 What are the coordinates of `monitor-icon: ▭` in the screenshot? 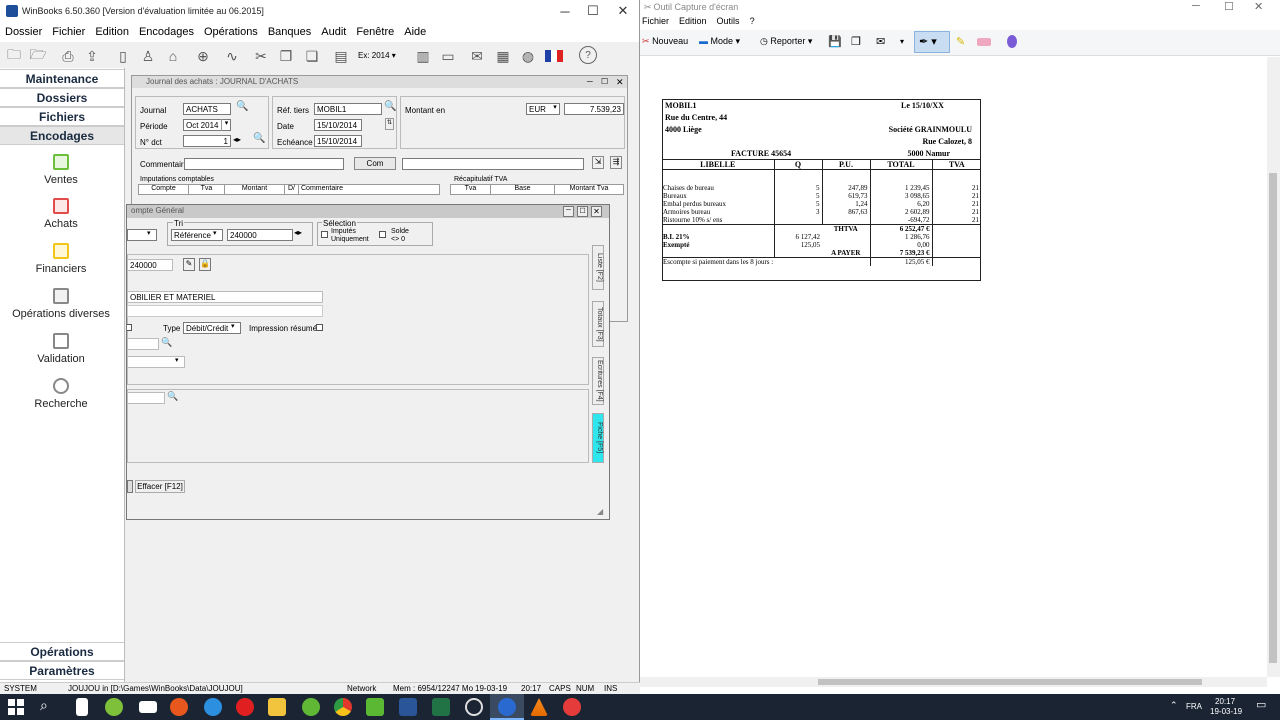 It's located at (448, 56).